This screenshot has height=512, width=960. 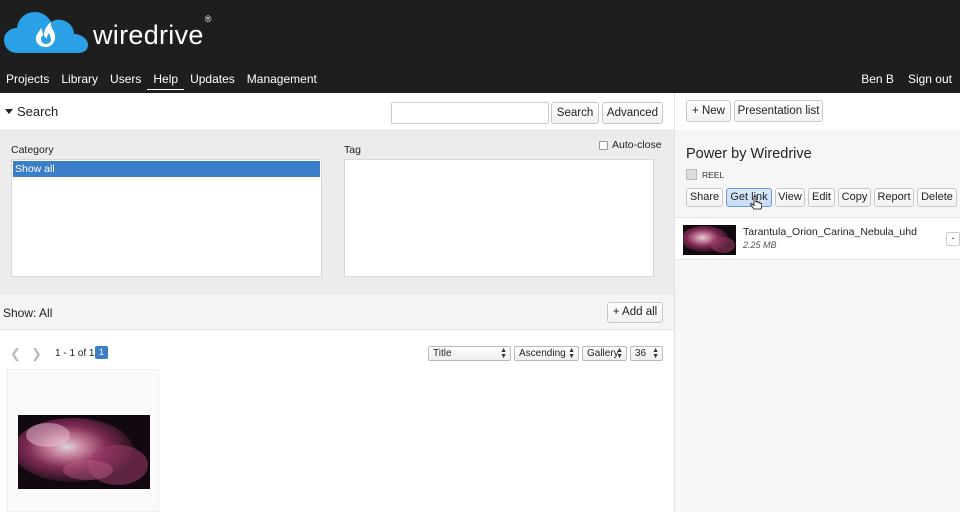 What do you see at coordinates (36, 354) in the screenshot?
I see `next-page-icon: ❯` at bounding box center [36, 354].